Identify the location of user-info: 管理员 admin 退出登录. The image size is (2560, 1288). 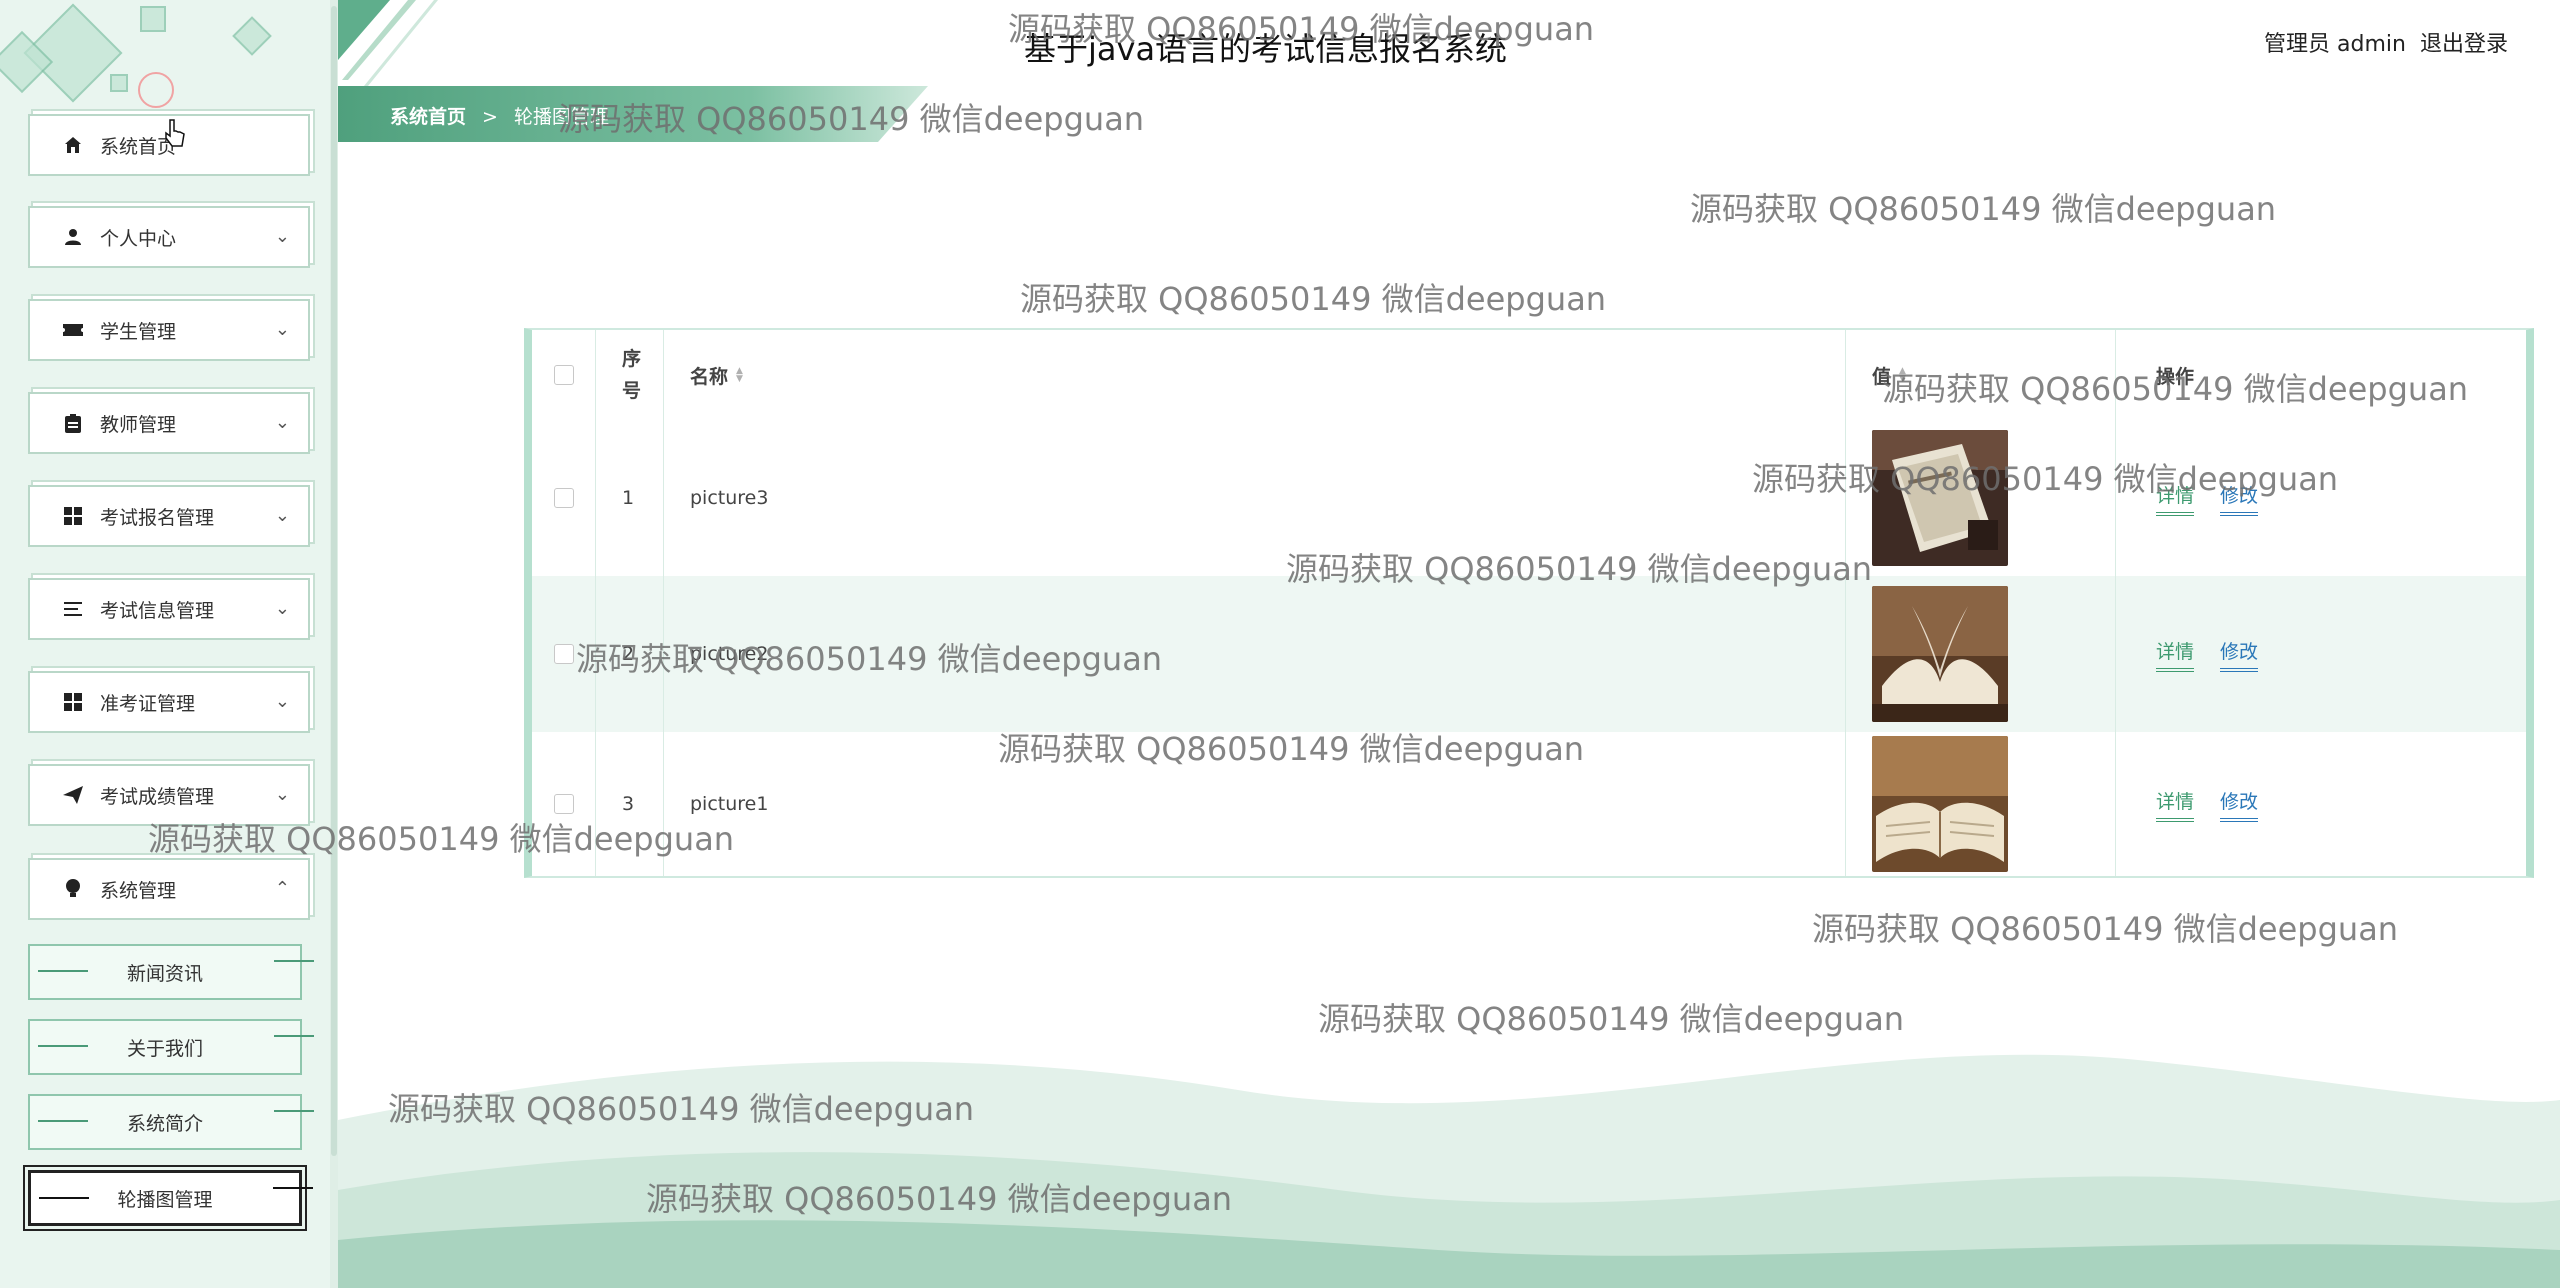
(2379, 42).